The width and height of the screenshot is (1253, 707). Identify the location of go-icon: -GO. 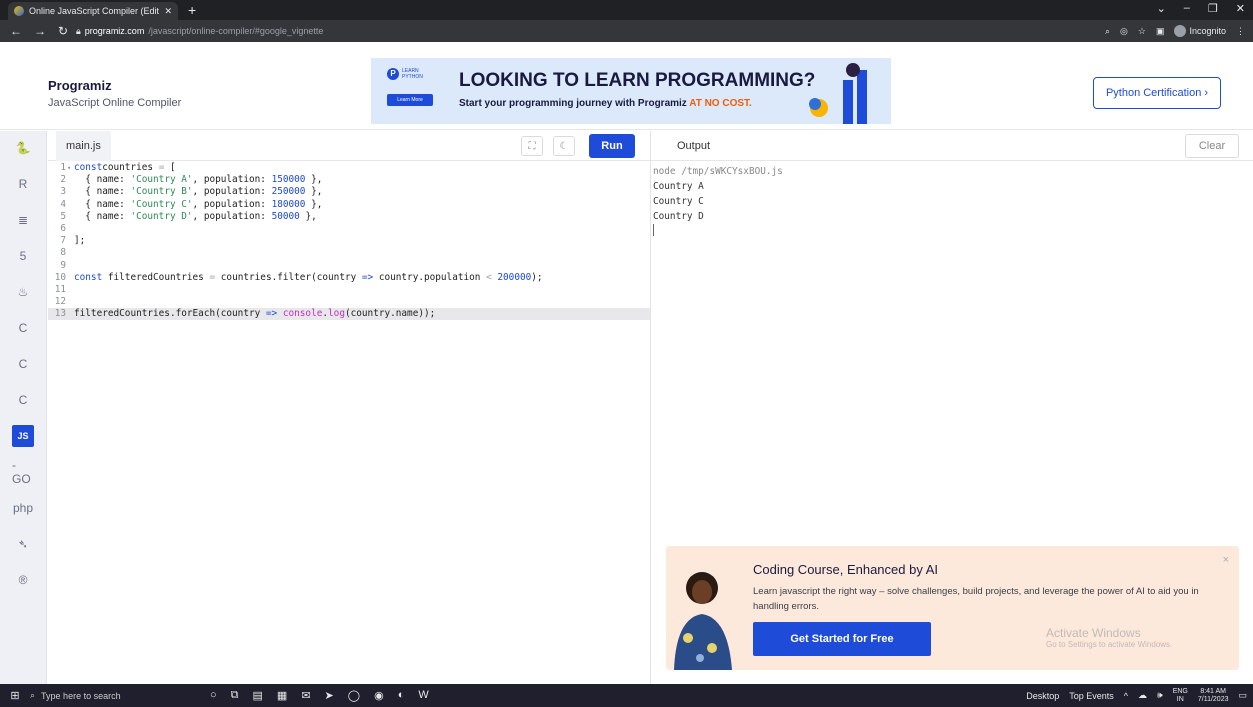
(23, 472).